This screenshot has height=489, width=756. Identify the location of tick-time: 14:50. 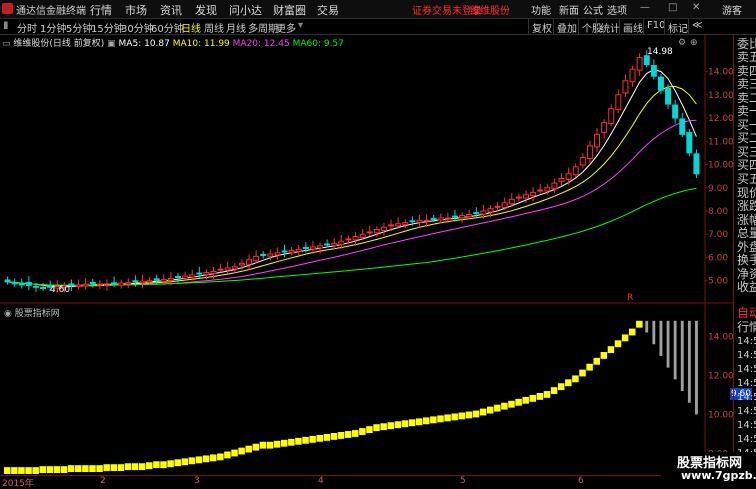
(746, 439).